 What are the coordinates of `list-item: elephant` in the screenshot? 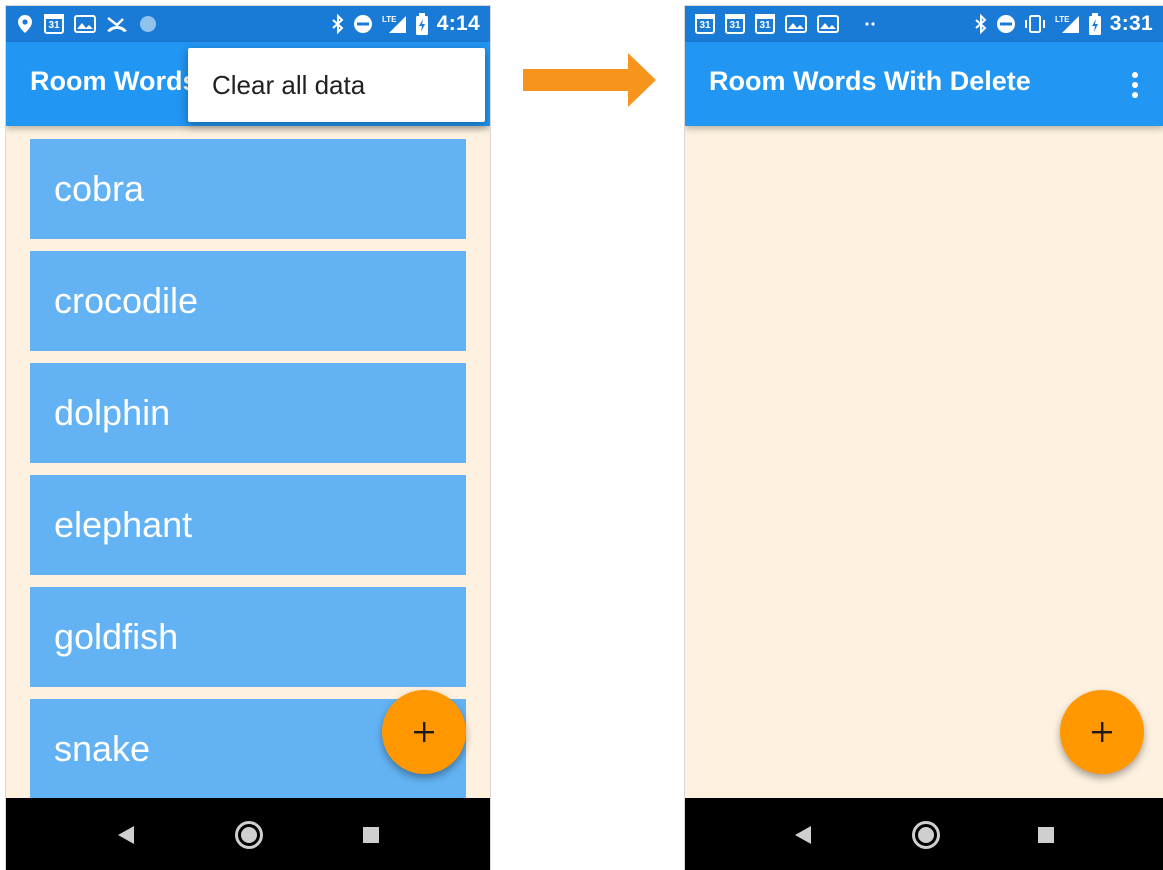 It's located at (248, 525).